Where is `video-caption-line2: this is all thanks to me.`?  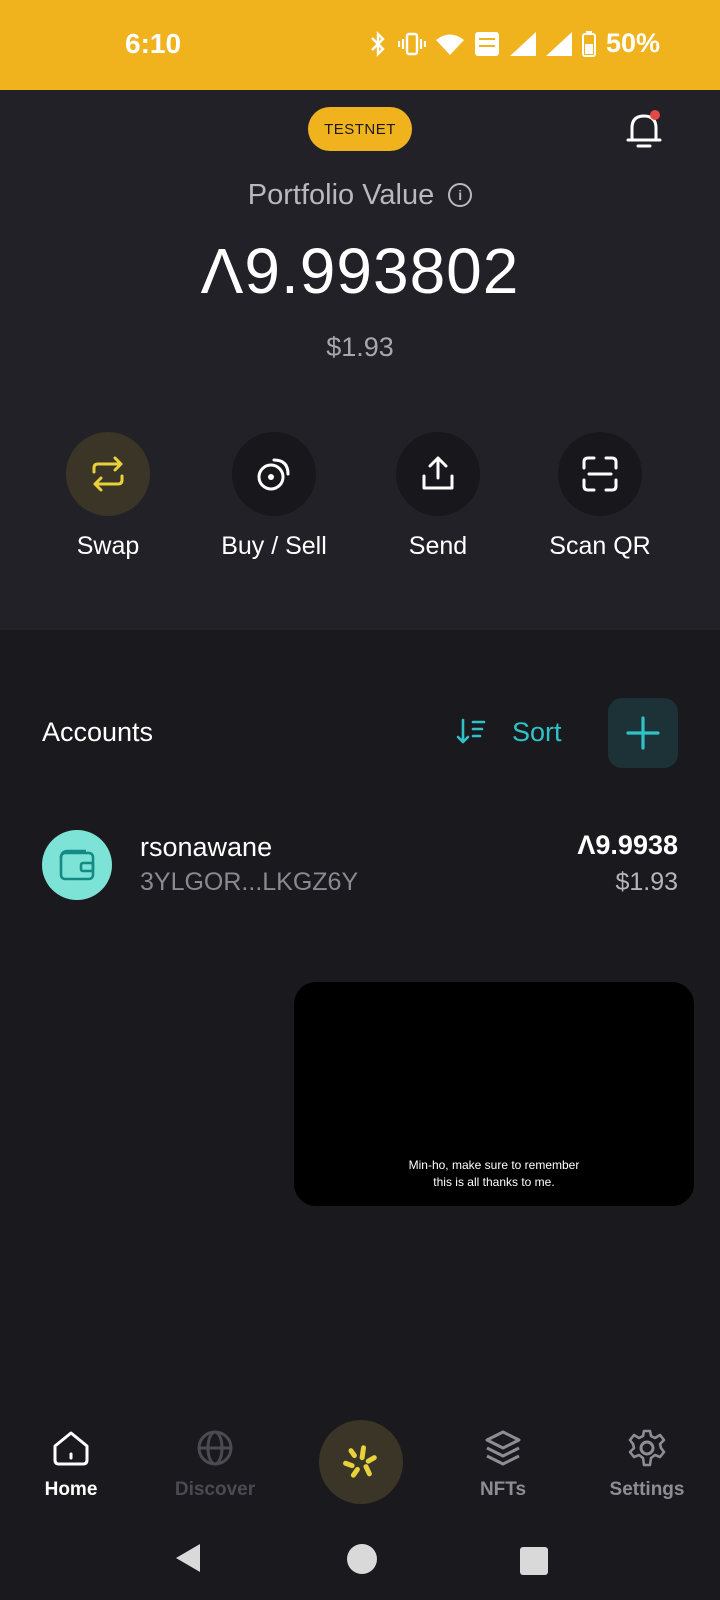
video-caption-line2: this is all thanks to me. is located at coordinates (494, 1182).